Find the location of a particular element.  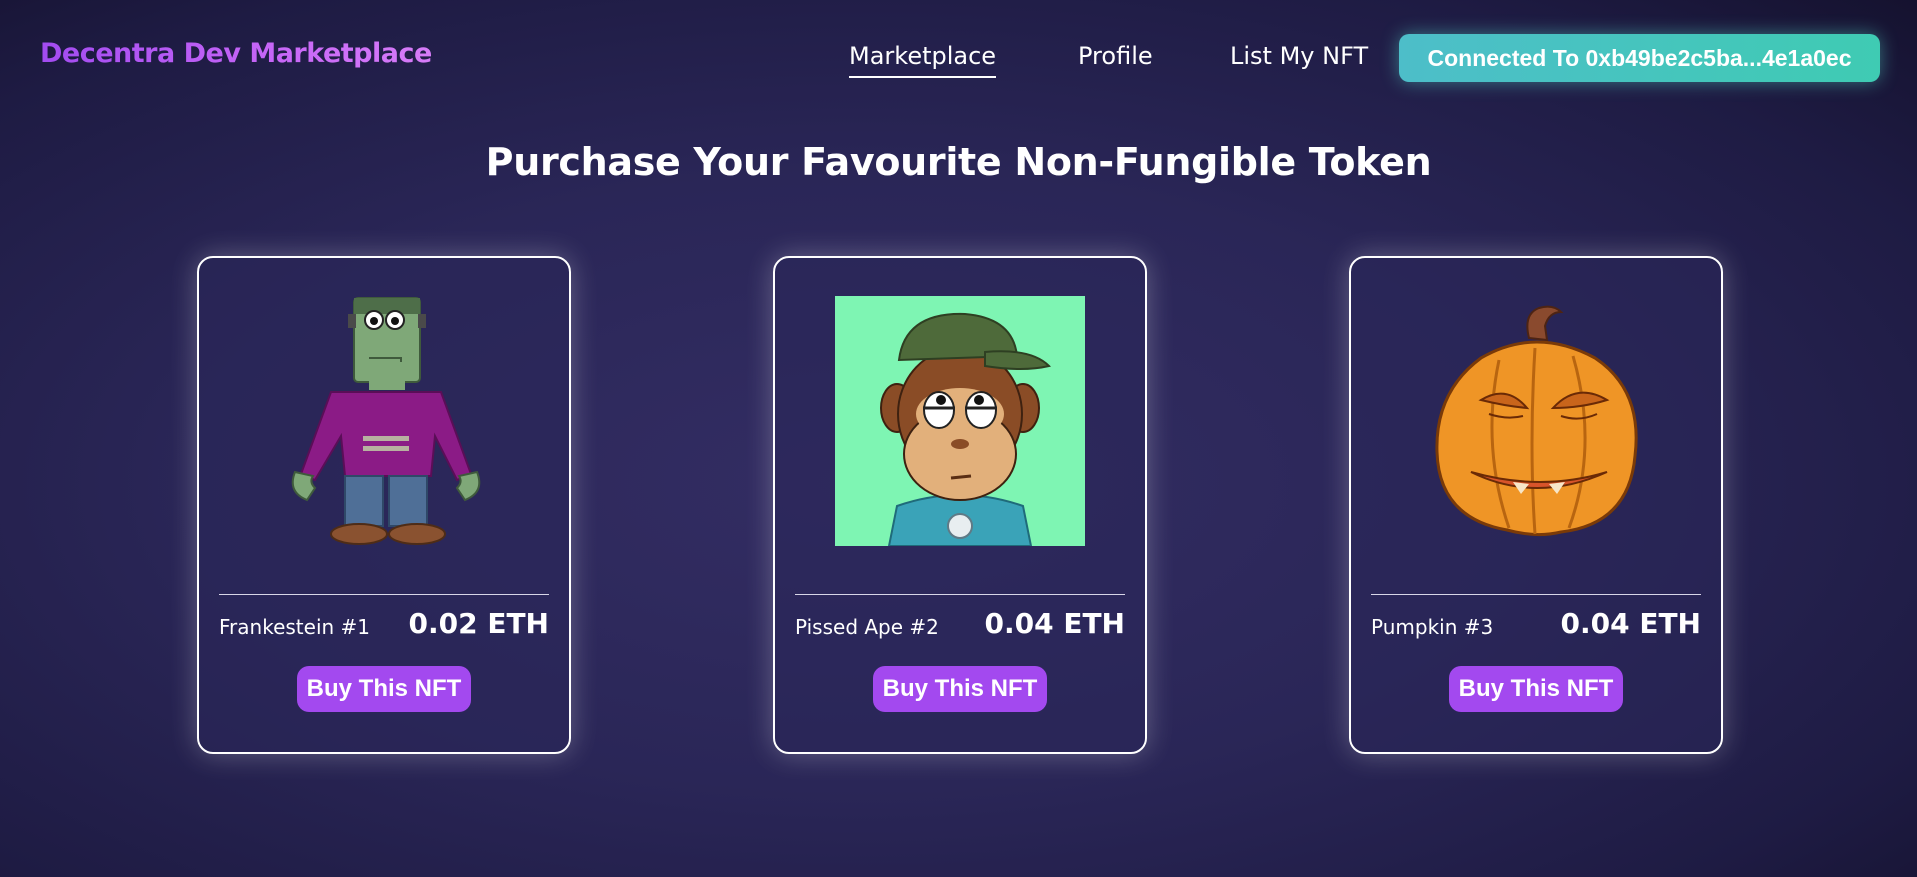

nav-list-my-nft: List My NFT is located at coordinates (1299, 56).